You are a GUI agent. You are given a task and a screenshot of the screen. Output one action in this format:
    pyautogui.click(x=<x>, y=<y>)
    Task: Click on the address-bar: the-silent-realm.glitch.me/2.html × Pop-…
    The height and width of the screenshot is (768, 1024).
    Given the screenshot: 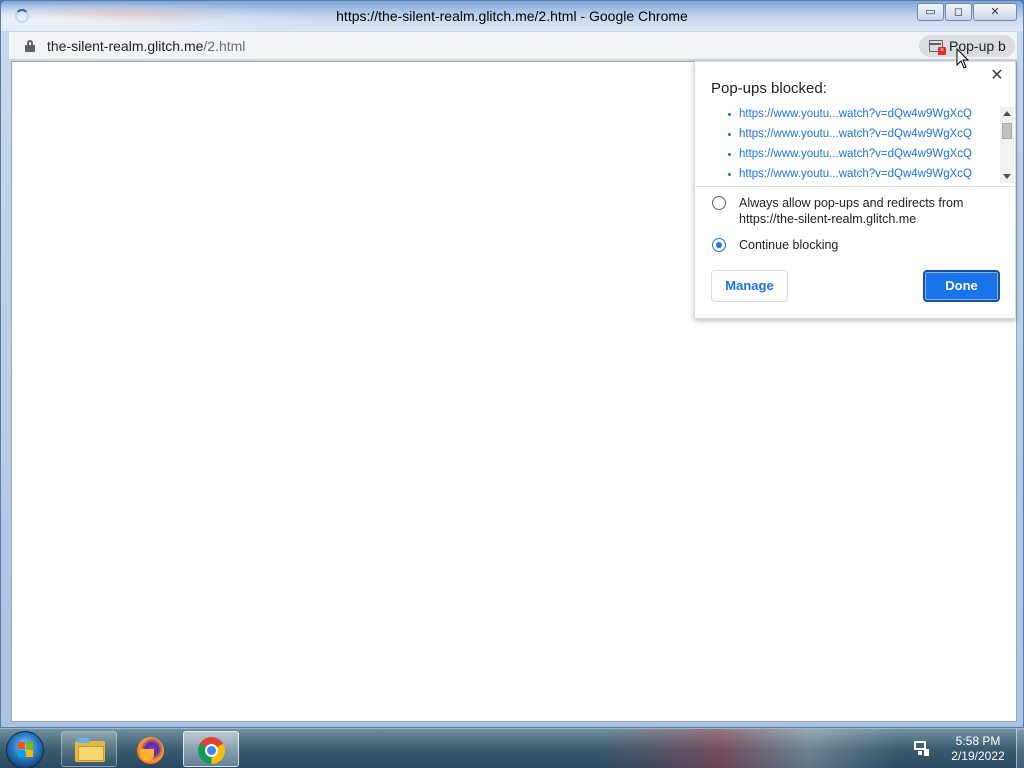 What is the action you would take?
    pyautogui.click(x=513, y=46)
    